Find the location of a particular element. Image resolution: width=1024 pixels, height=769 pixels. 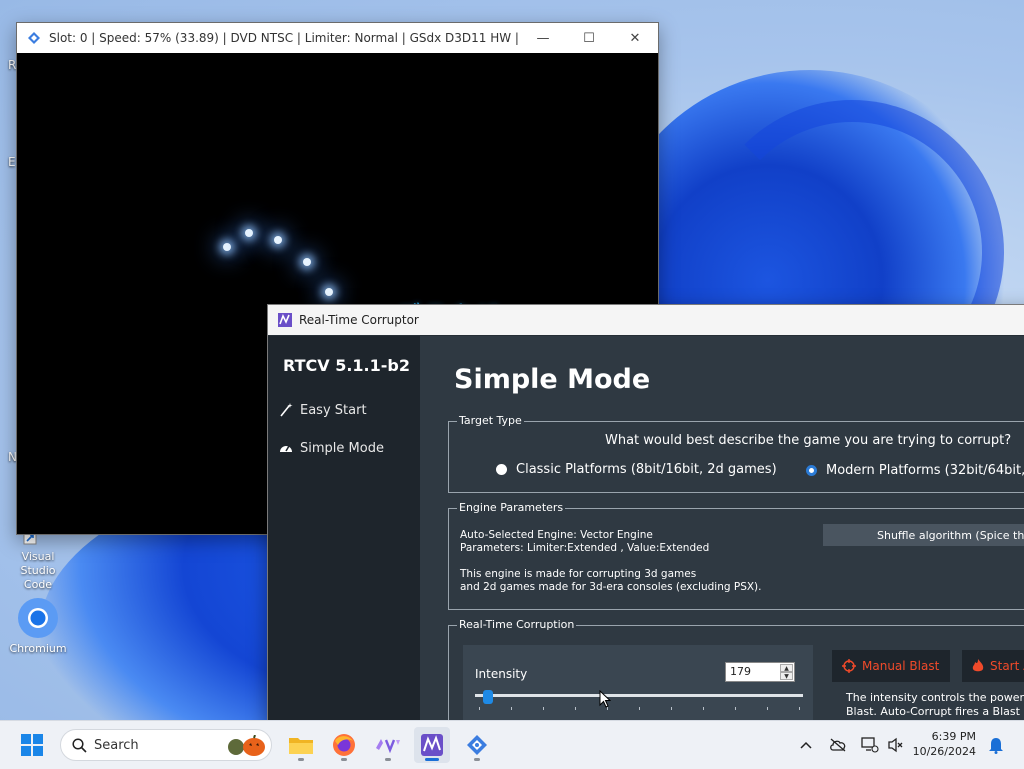

chevron-up-icon is located at coordinates (806, 745).